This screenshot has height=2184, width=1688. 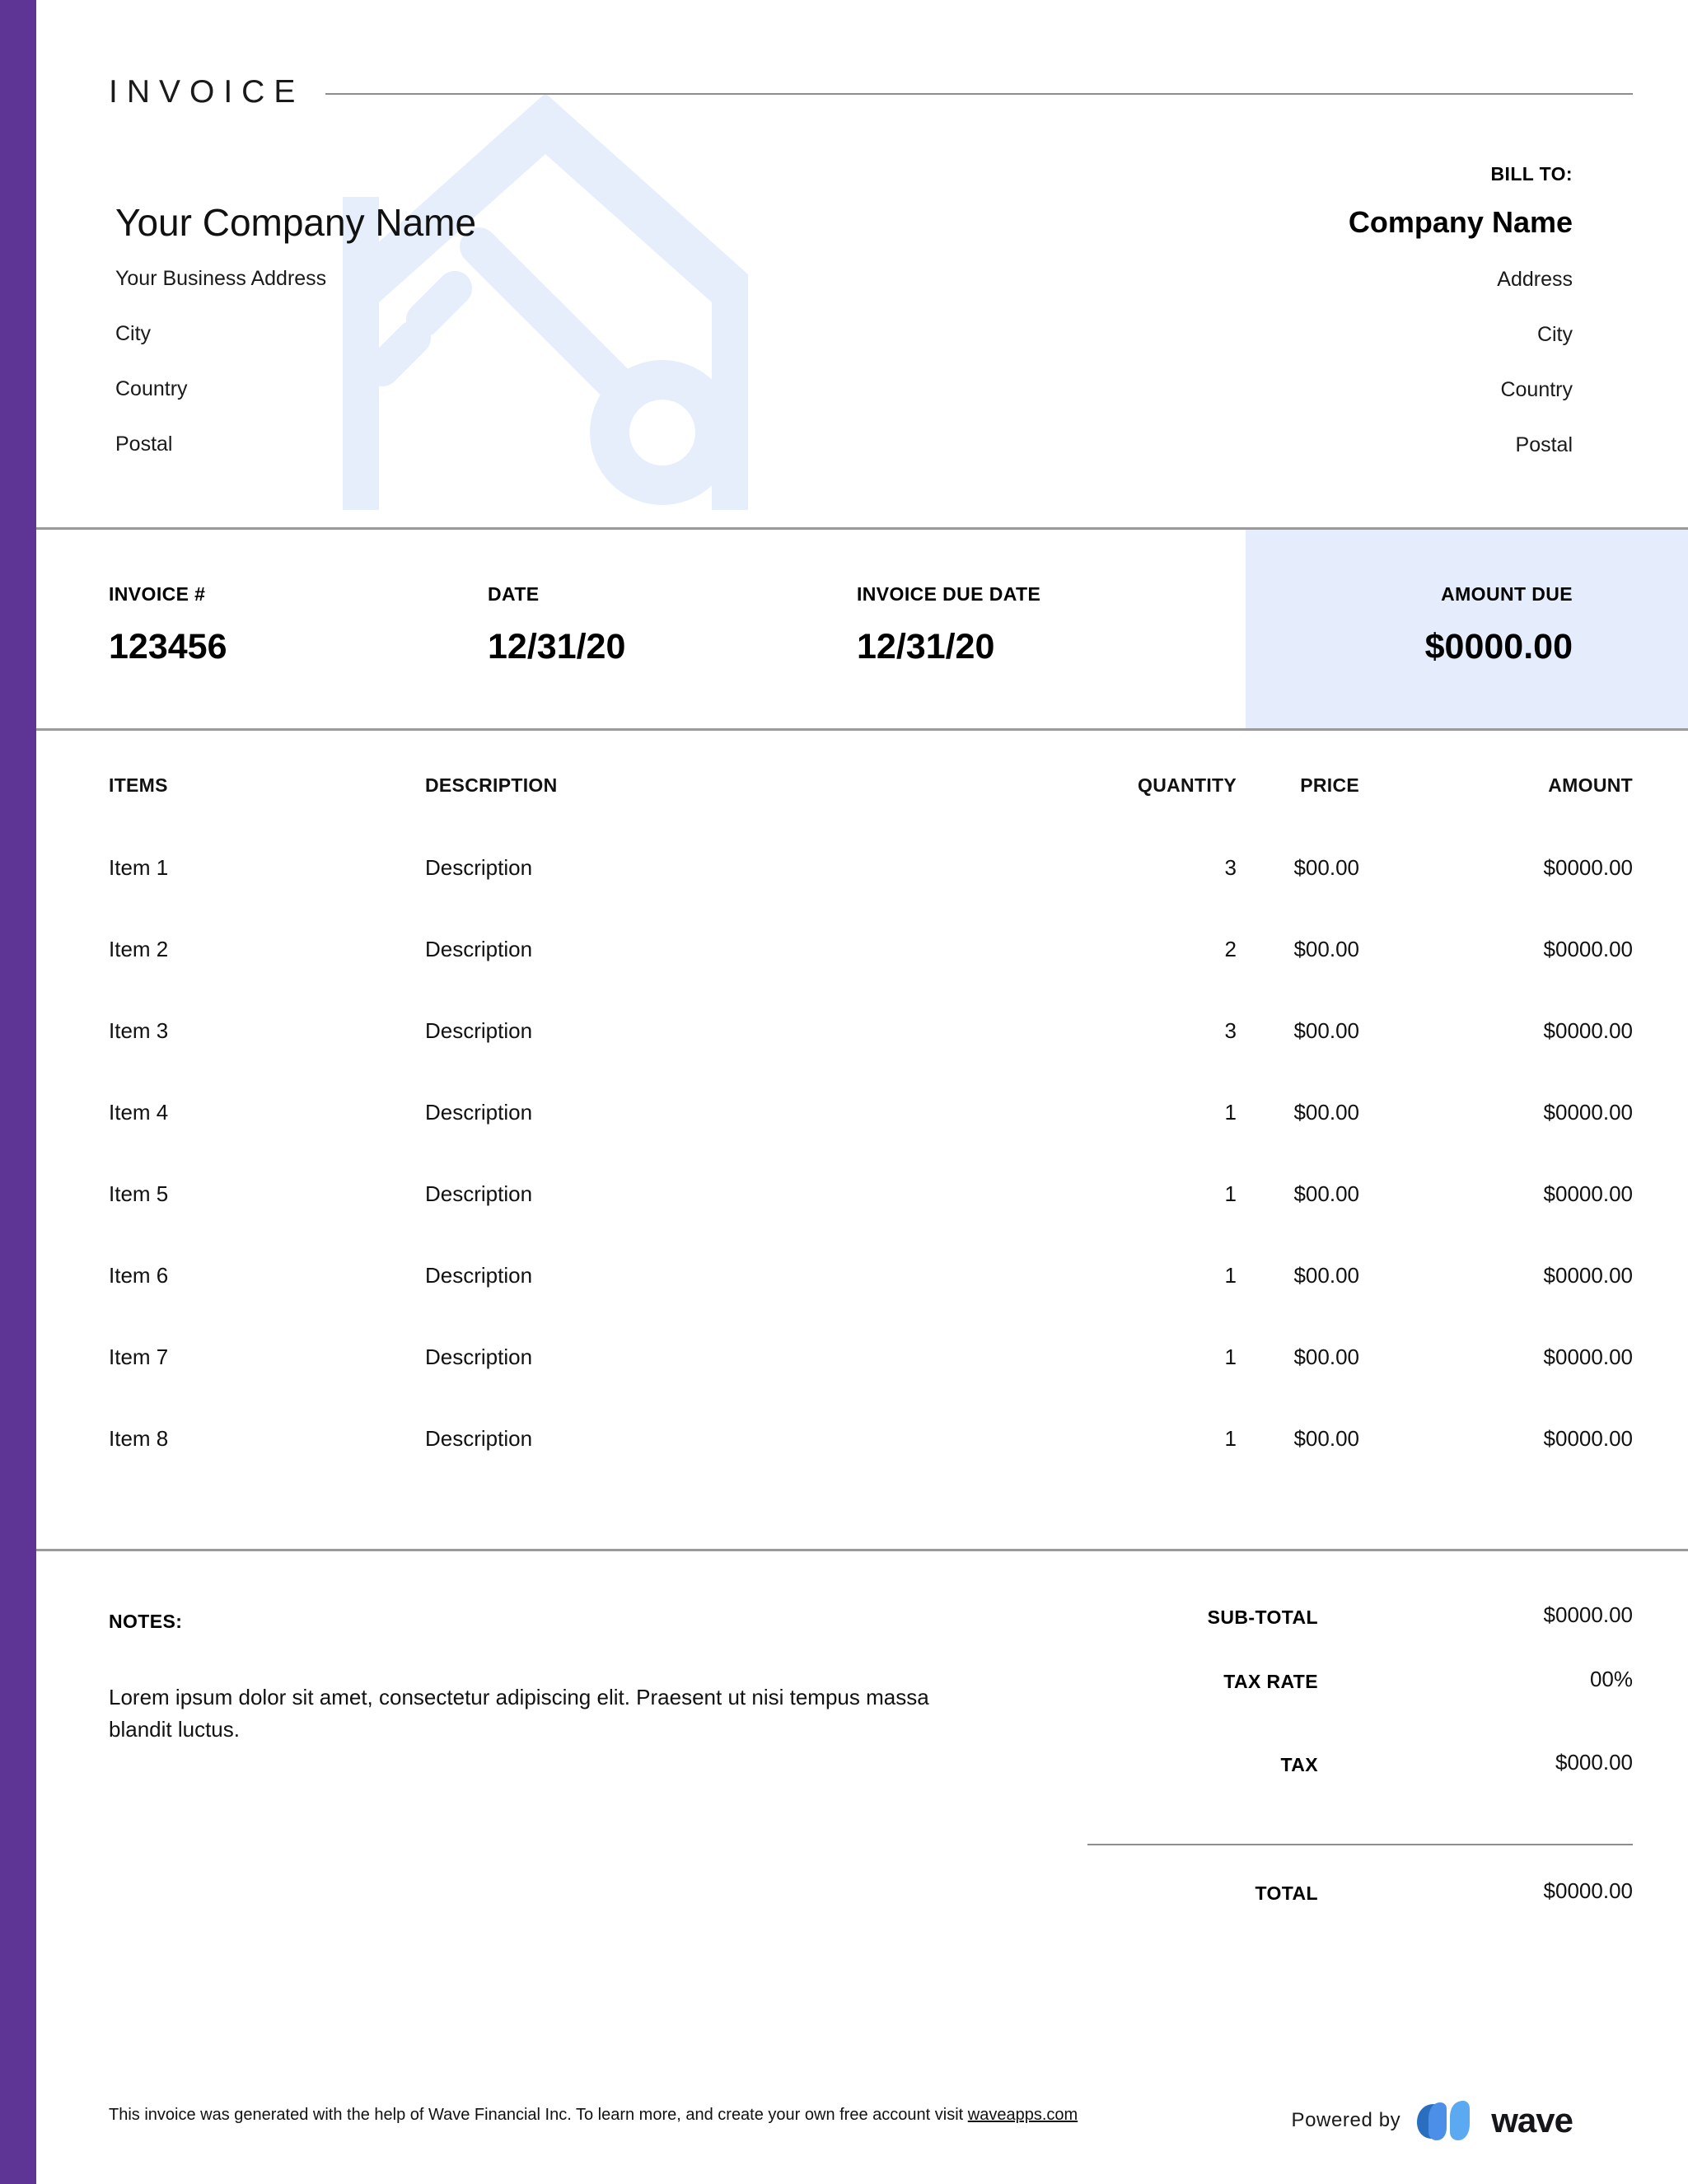 I want to click on amount-due-value: $0000.00, so click(x=1498, y=646).